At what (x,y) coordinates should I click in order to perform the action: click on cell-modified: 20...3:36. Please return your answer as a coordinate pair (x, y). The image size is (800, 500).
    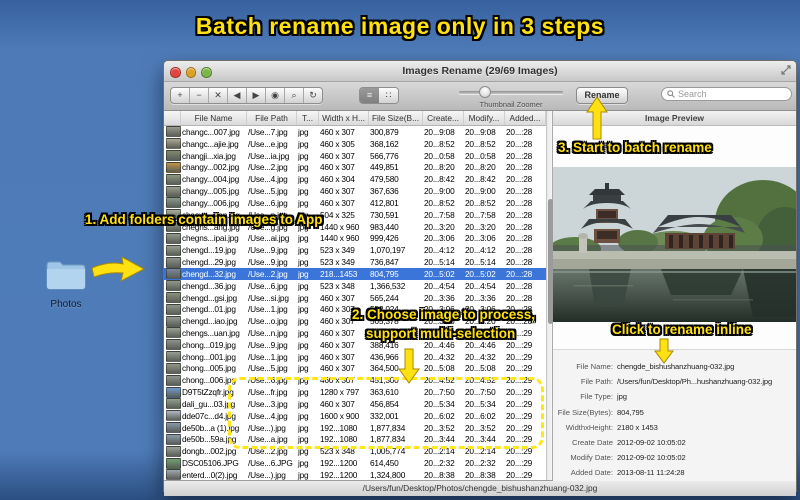
    Looking at the image, I should click on (480, 297).